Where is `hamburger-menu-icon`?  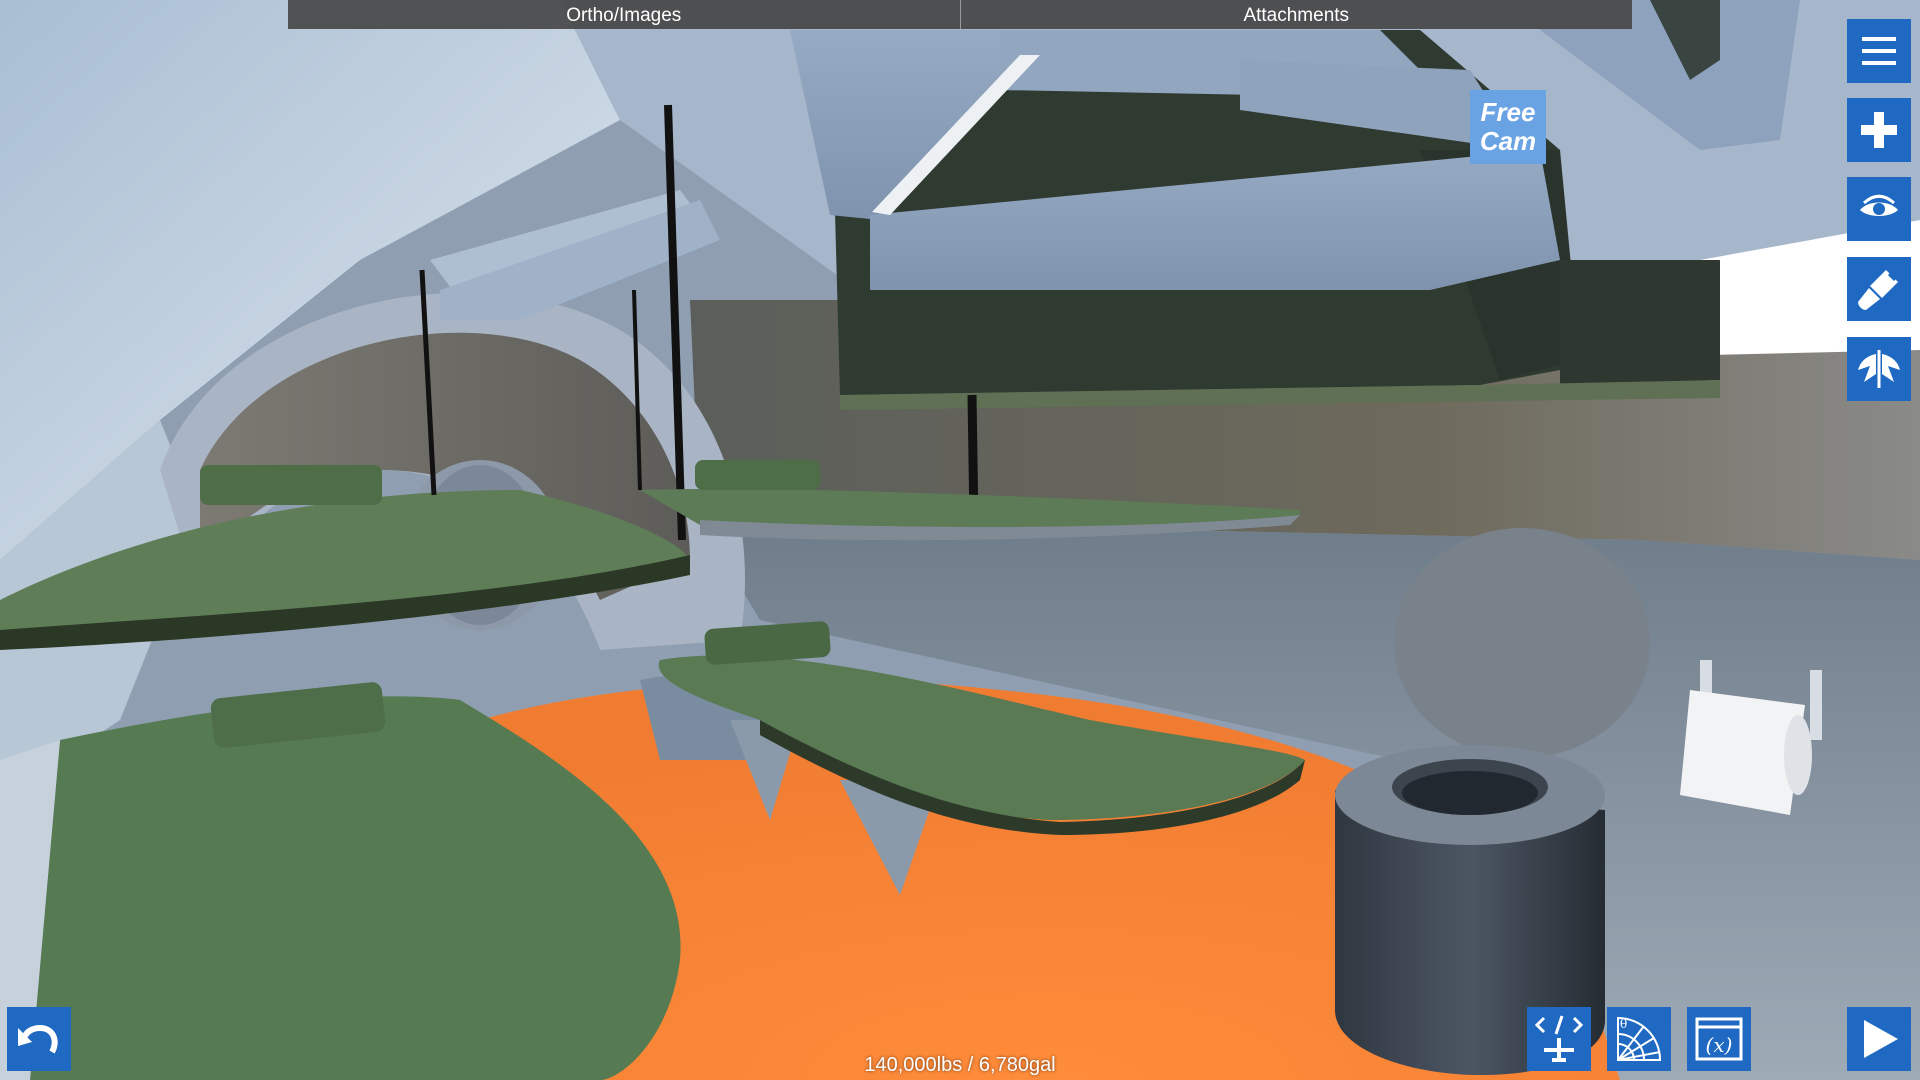 hamburger-menu-icon is located at coordinates (1879, 51).